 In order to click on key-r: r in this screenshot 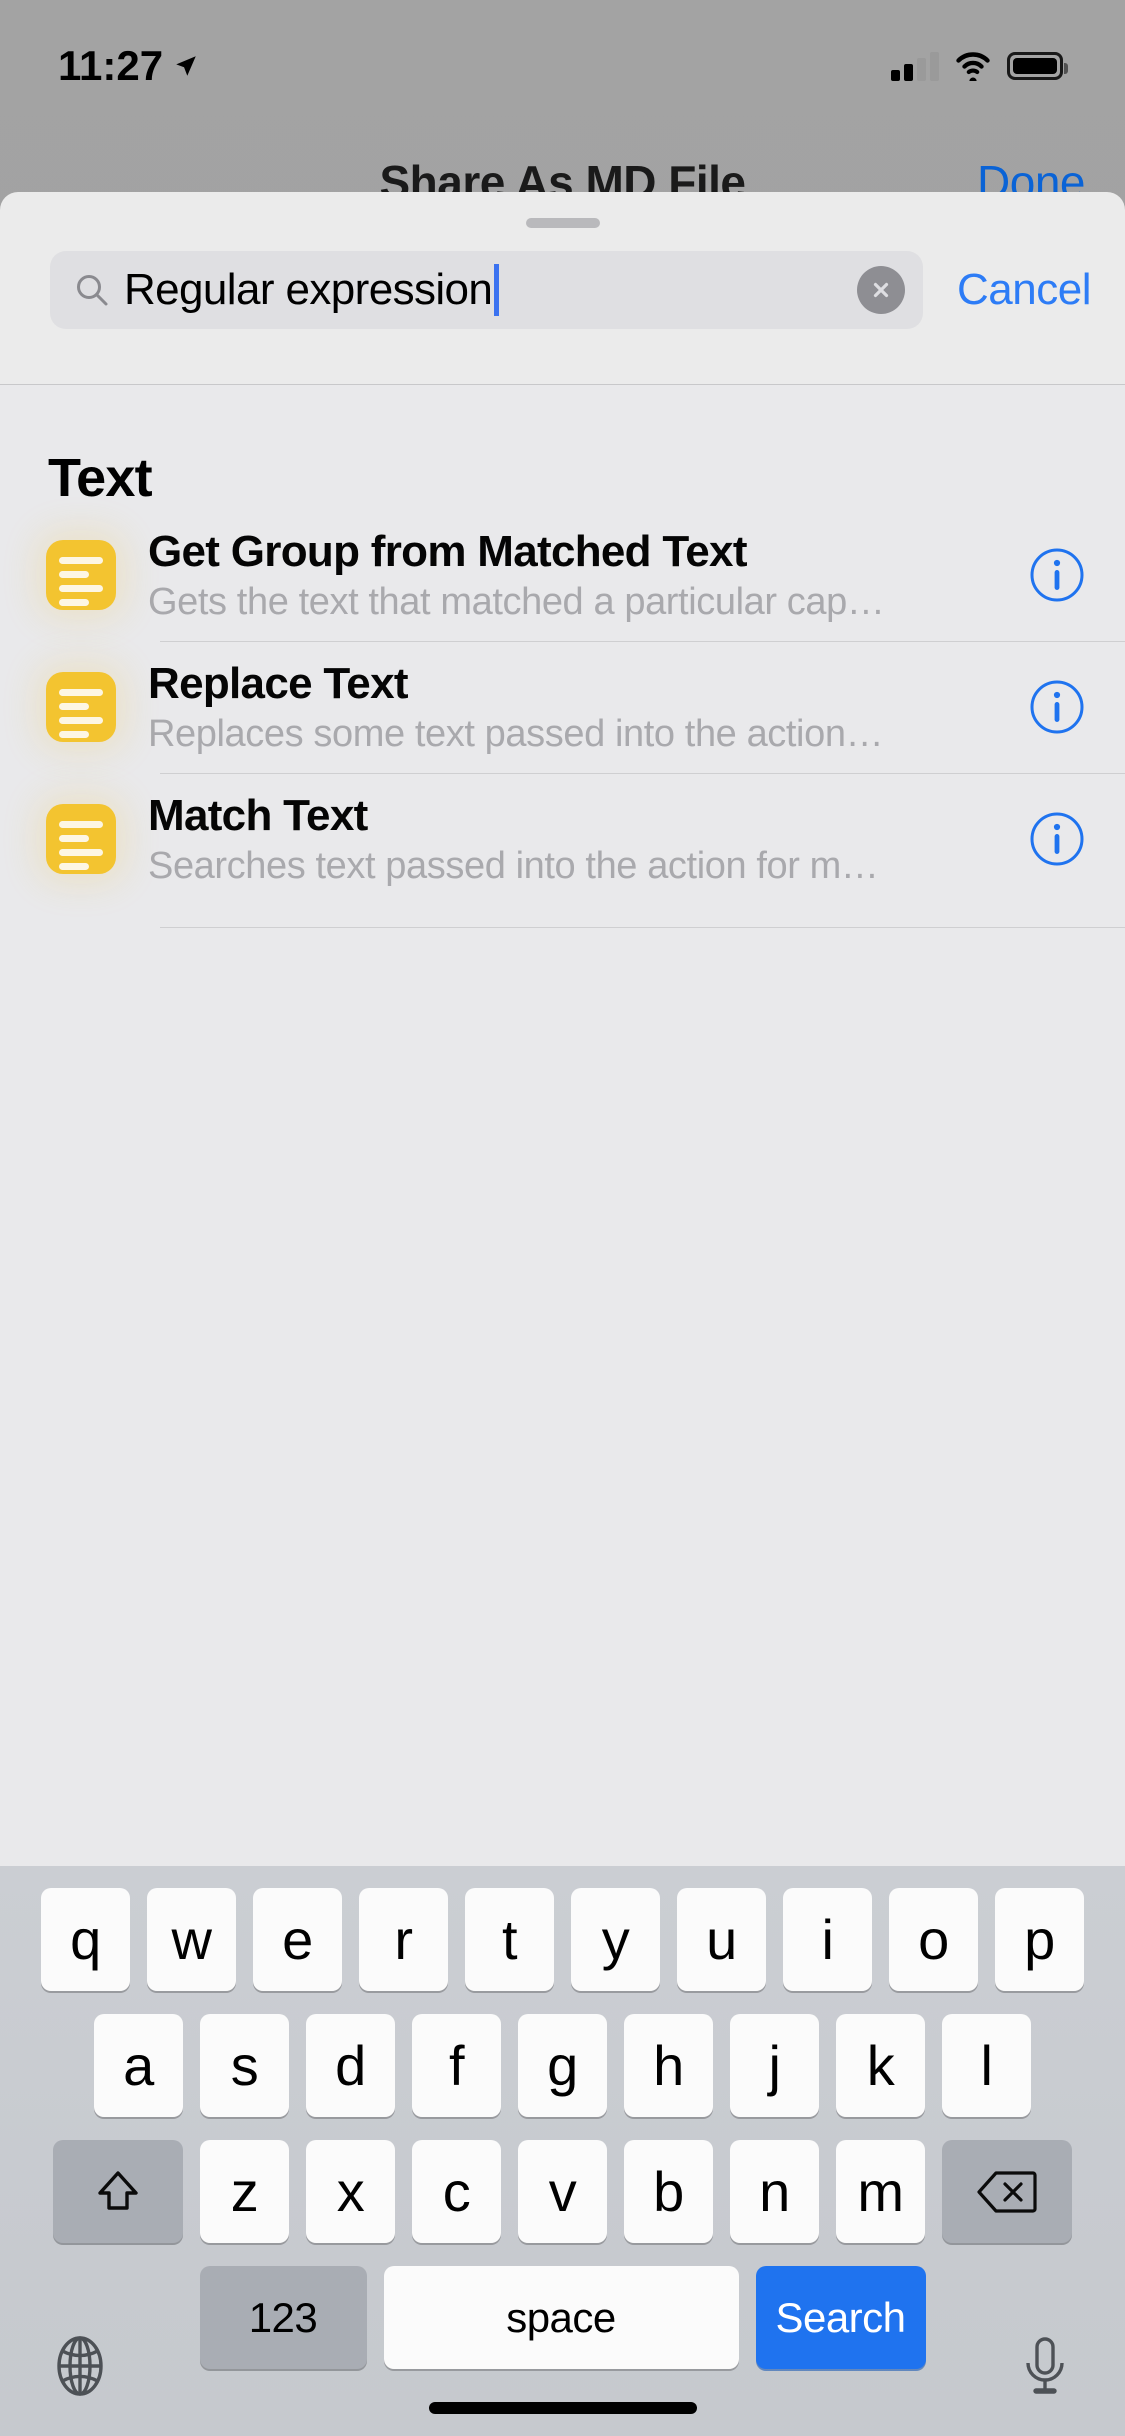, I will do `click(403, 1939)`.